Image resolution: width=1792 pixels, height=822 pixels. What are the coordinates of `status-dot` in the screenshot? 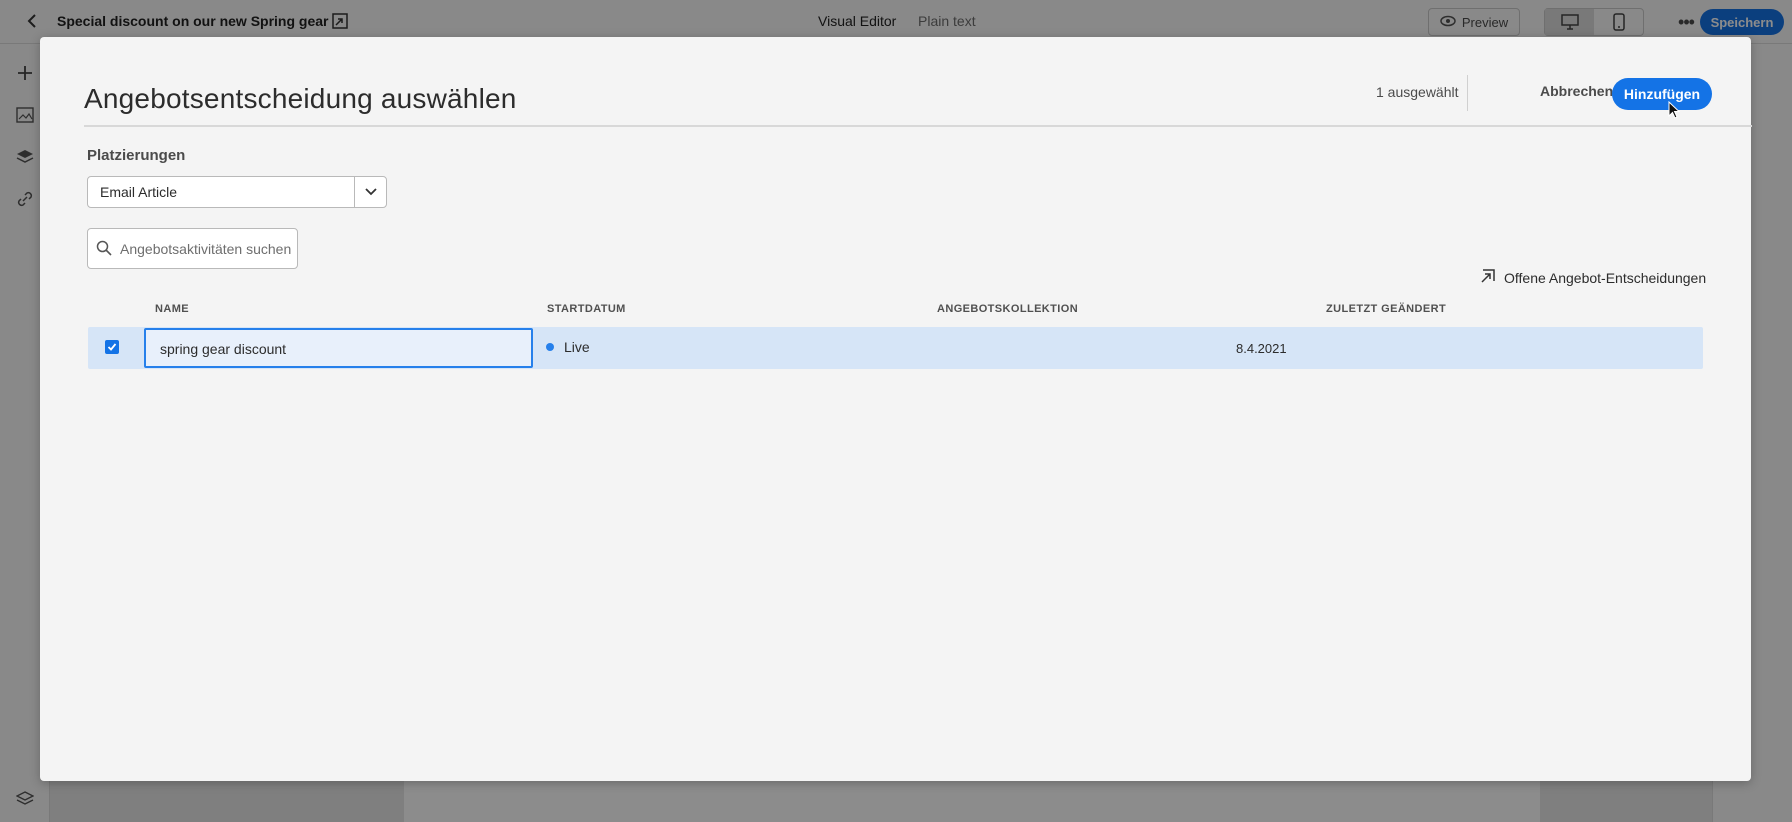 It's located at (550, 347).